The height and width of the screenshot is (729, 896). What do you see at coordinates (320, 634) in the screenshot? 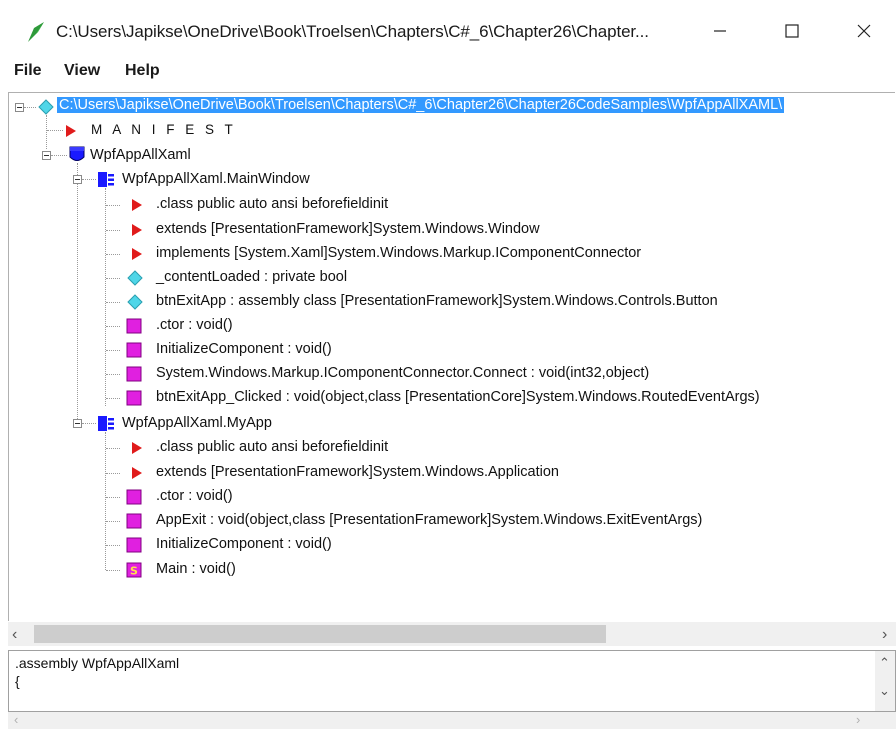
I see `scroll-thumb` at bounding box center [320, 634].